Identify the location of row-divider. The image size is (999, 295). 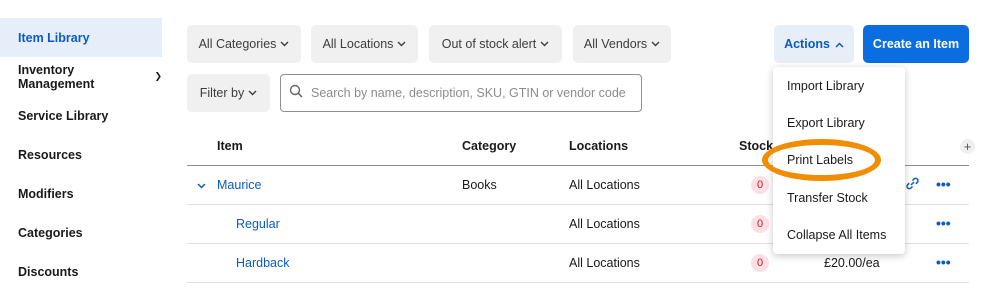
(578, 282).